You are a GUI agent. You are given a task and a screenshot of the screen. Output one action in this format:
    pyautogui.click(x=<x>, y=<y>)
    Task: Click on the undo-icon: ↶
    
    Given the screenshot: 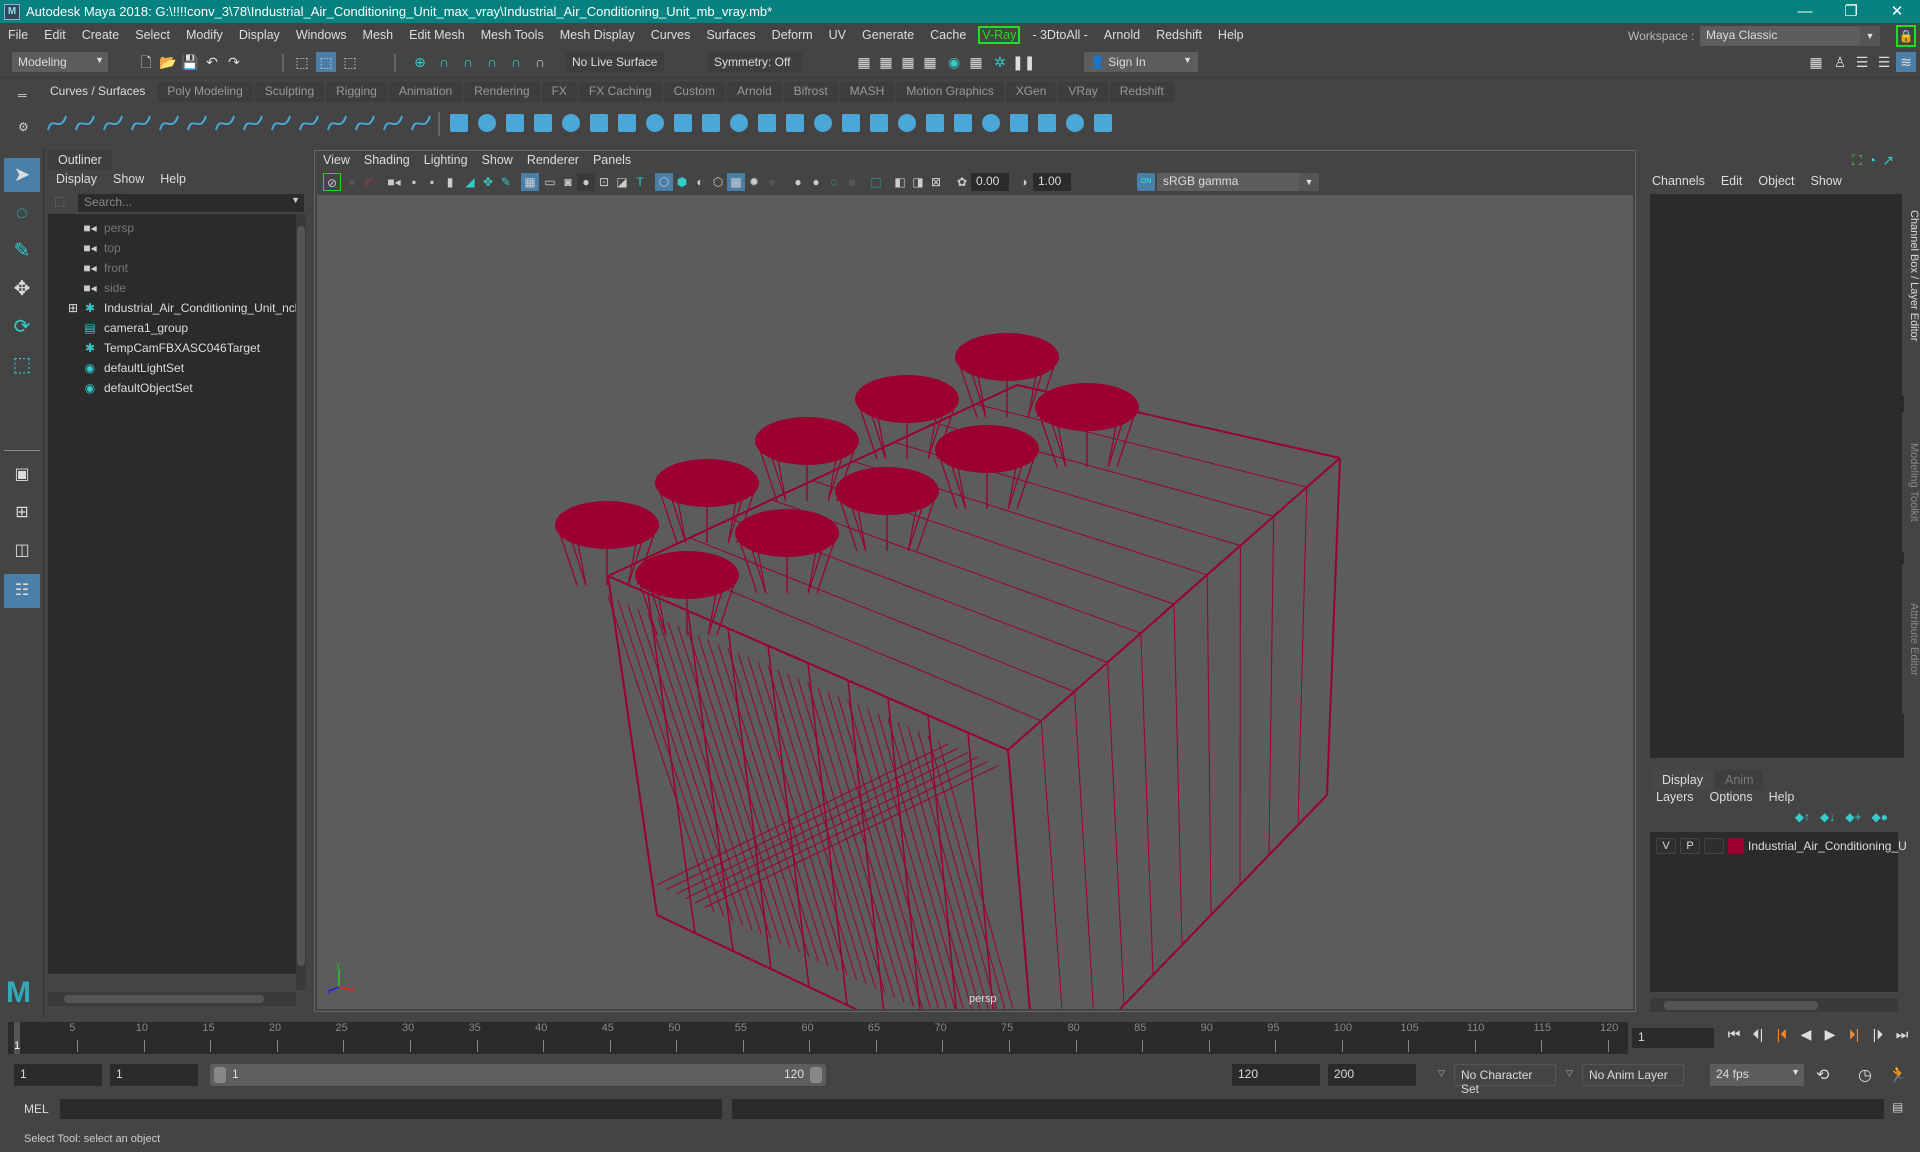 What is the action you would take?
    pyautogui.click(x=212, y=62)
    